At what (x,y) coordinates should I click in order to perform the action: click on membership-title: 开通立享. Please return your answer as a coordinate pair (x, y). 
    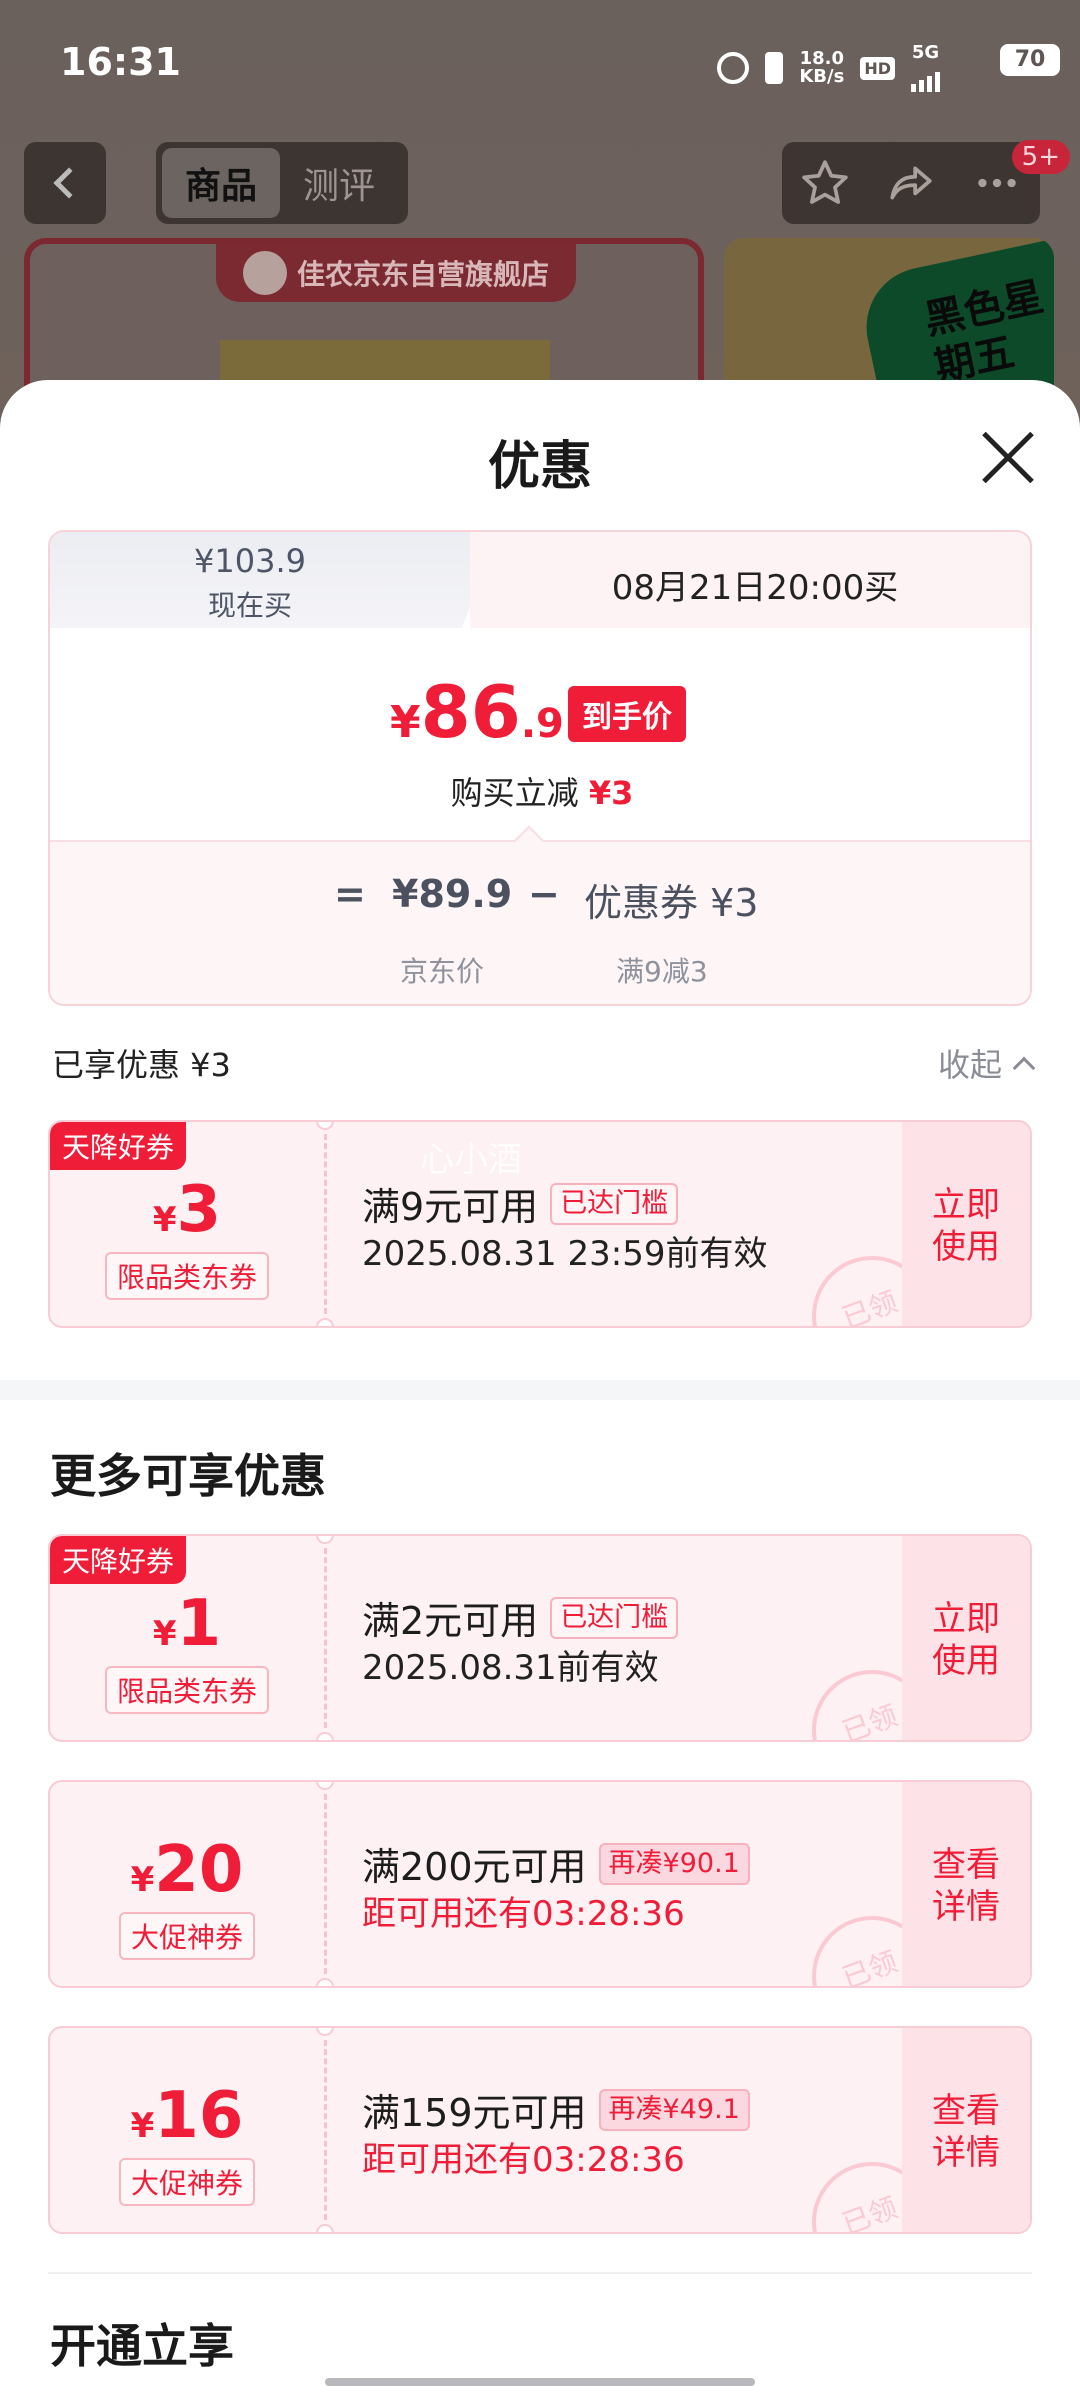
    Looking at the image, I should click on (142, 2346).